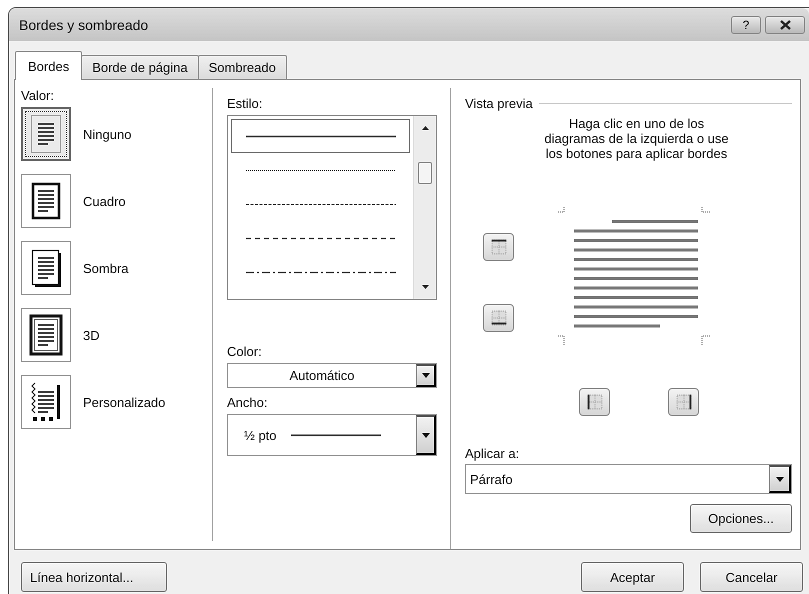  What do you see at coordinates (632, 577) in the screenshot?
I see `ok-button: Aceptar` at bounding box center [632, 577].